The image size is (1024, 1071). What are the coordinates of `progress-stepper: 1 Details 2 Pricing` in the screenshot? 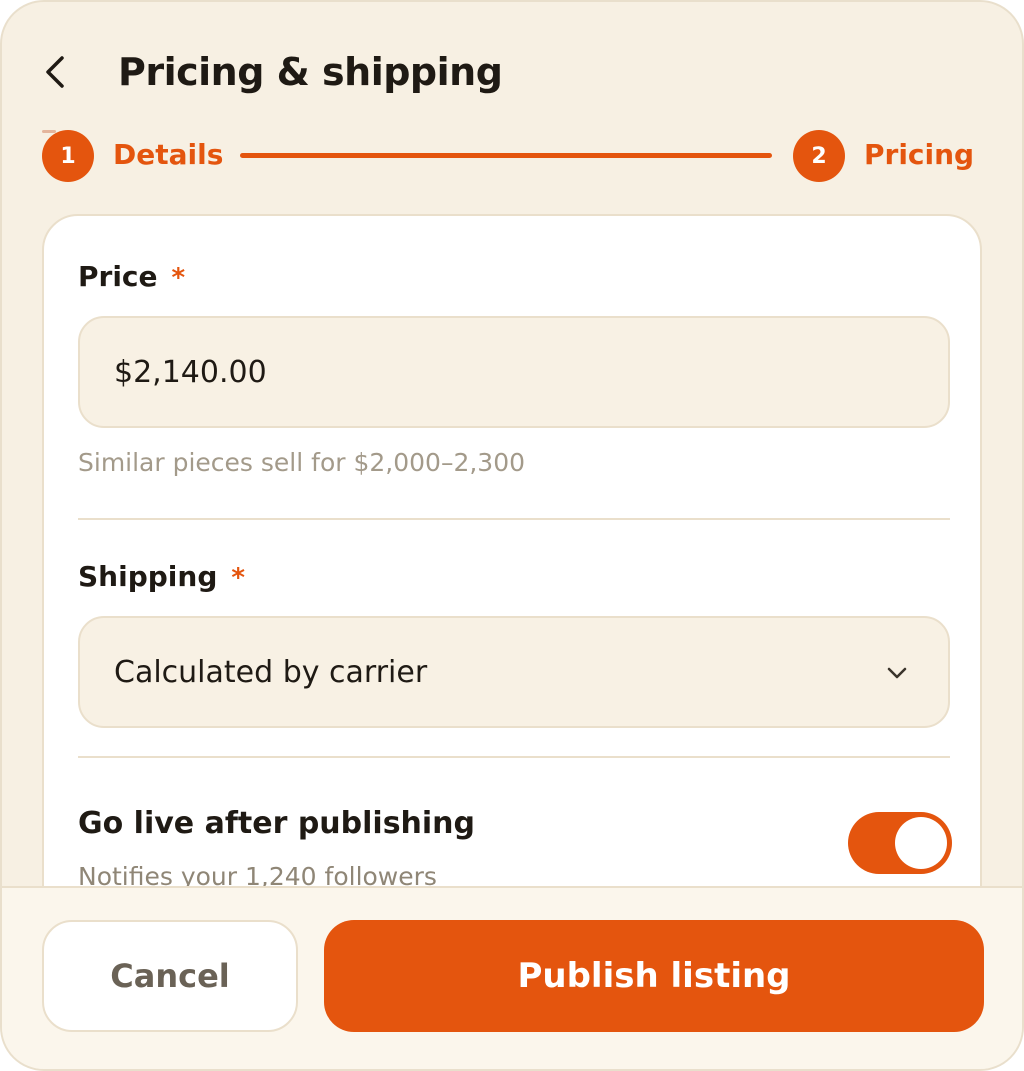 It's located at (508, 156).